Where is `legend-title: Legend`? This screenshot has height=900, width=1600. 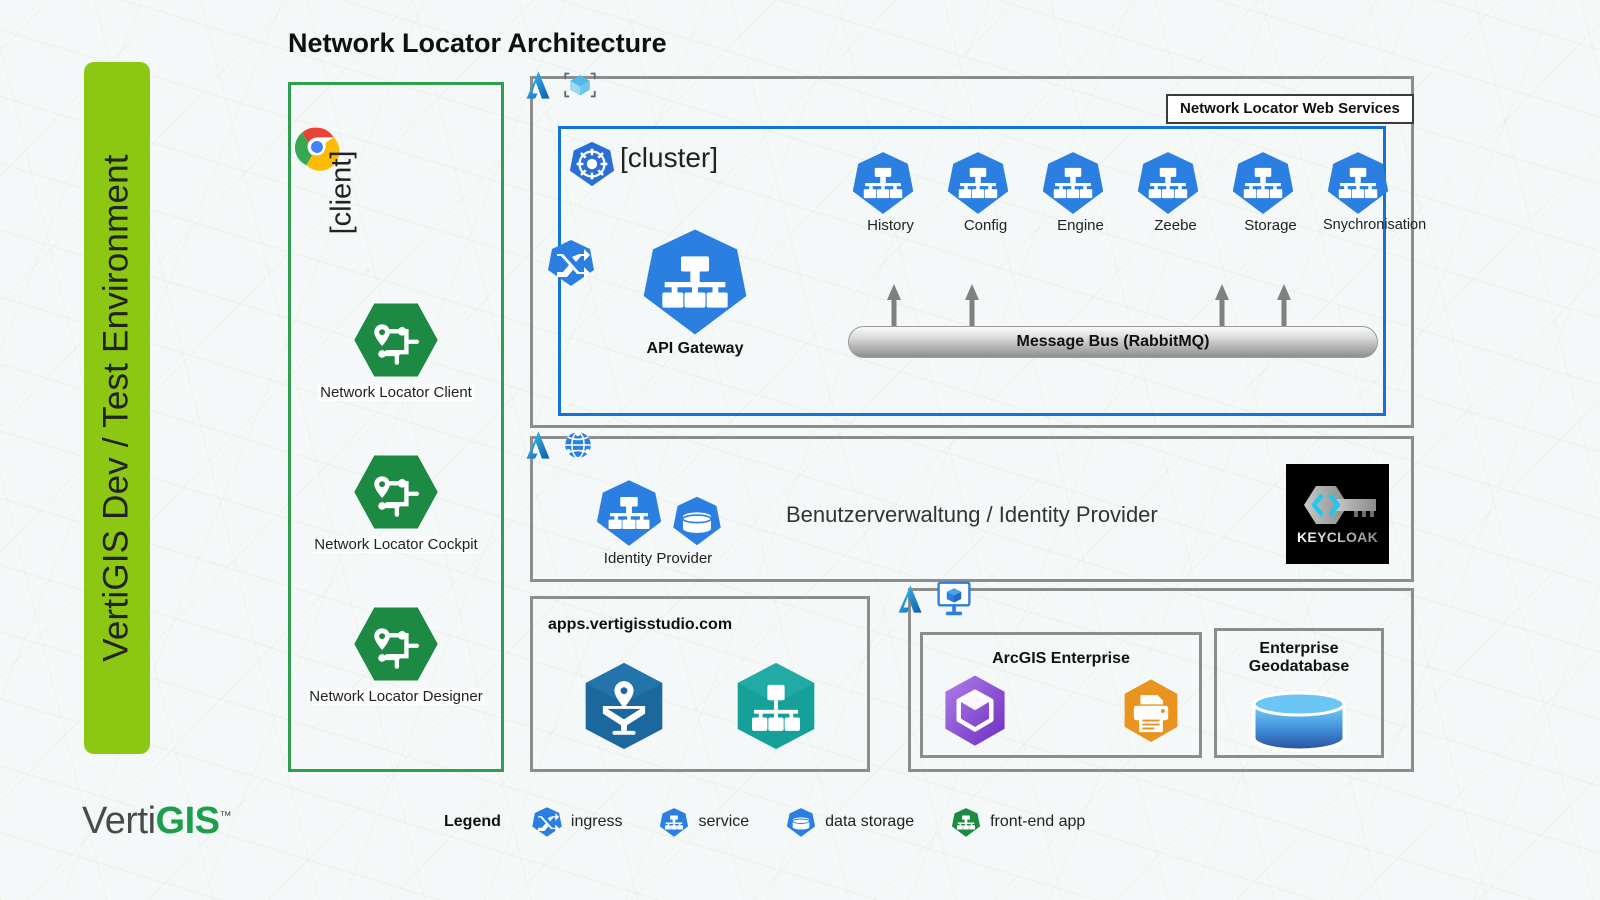
legend-title: Legend is located at coordinates (472, 821).